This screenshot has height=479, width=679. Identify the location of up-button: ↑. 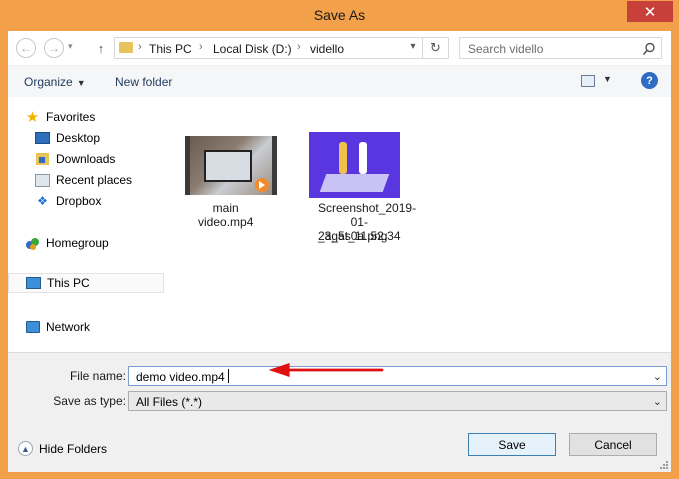
(101, 48).